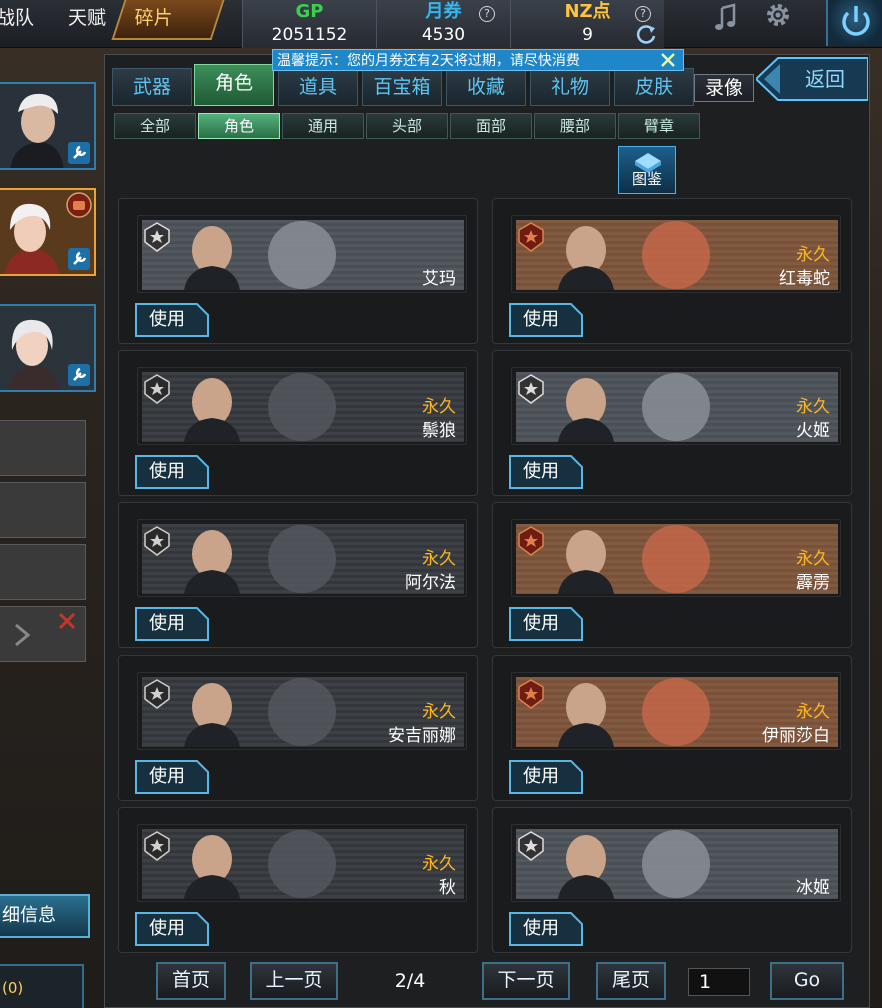  I want to click on item-name: 红毒蛇, so click(804, 279).